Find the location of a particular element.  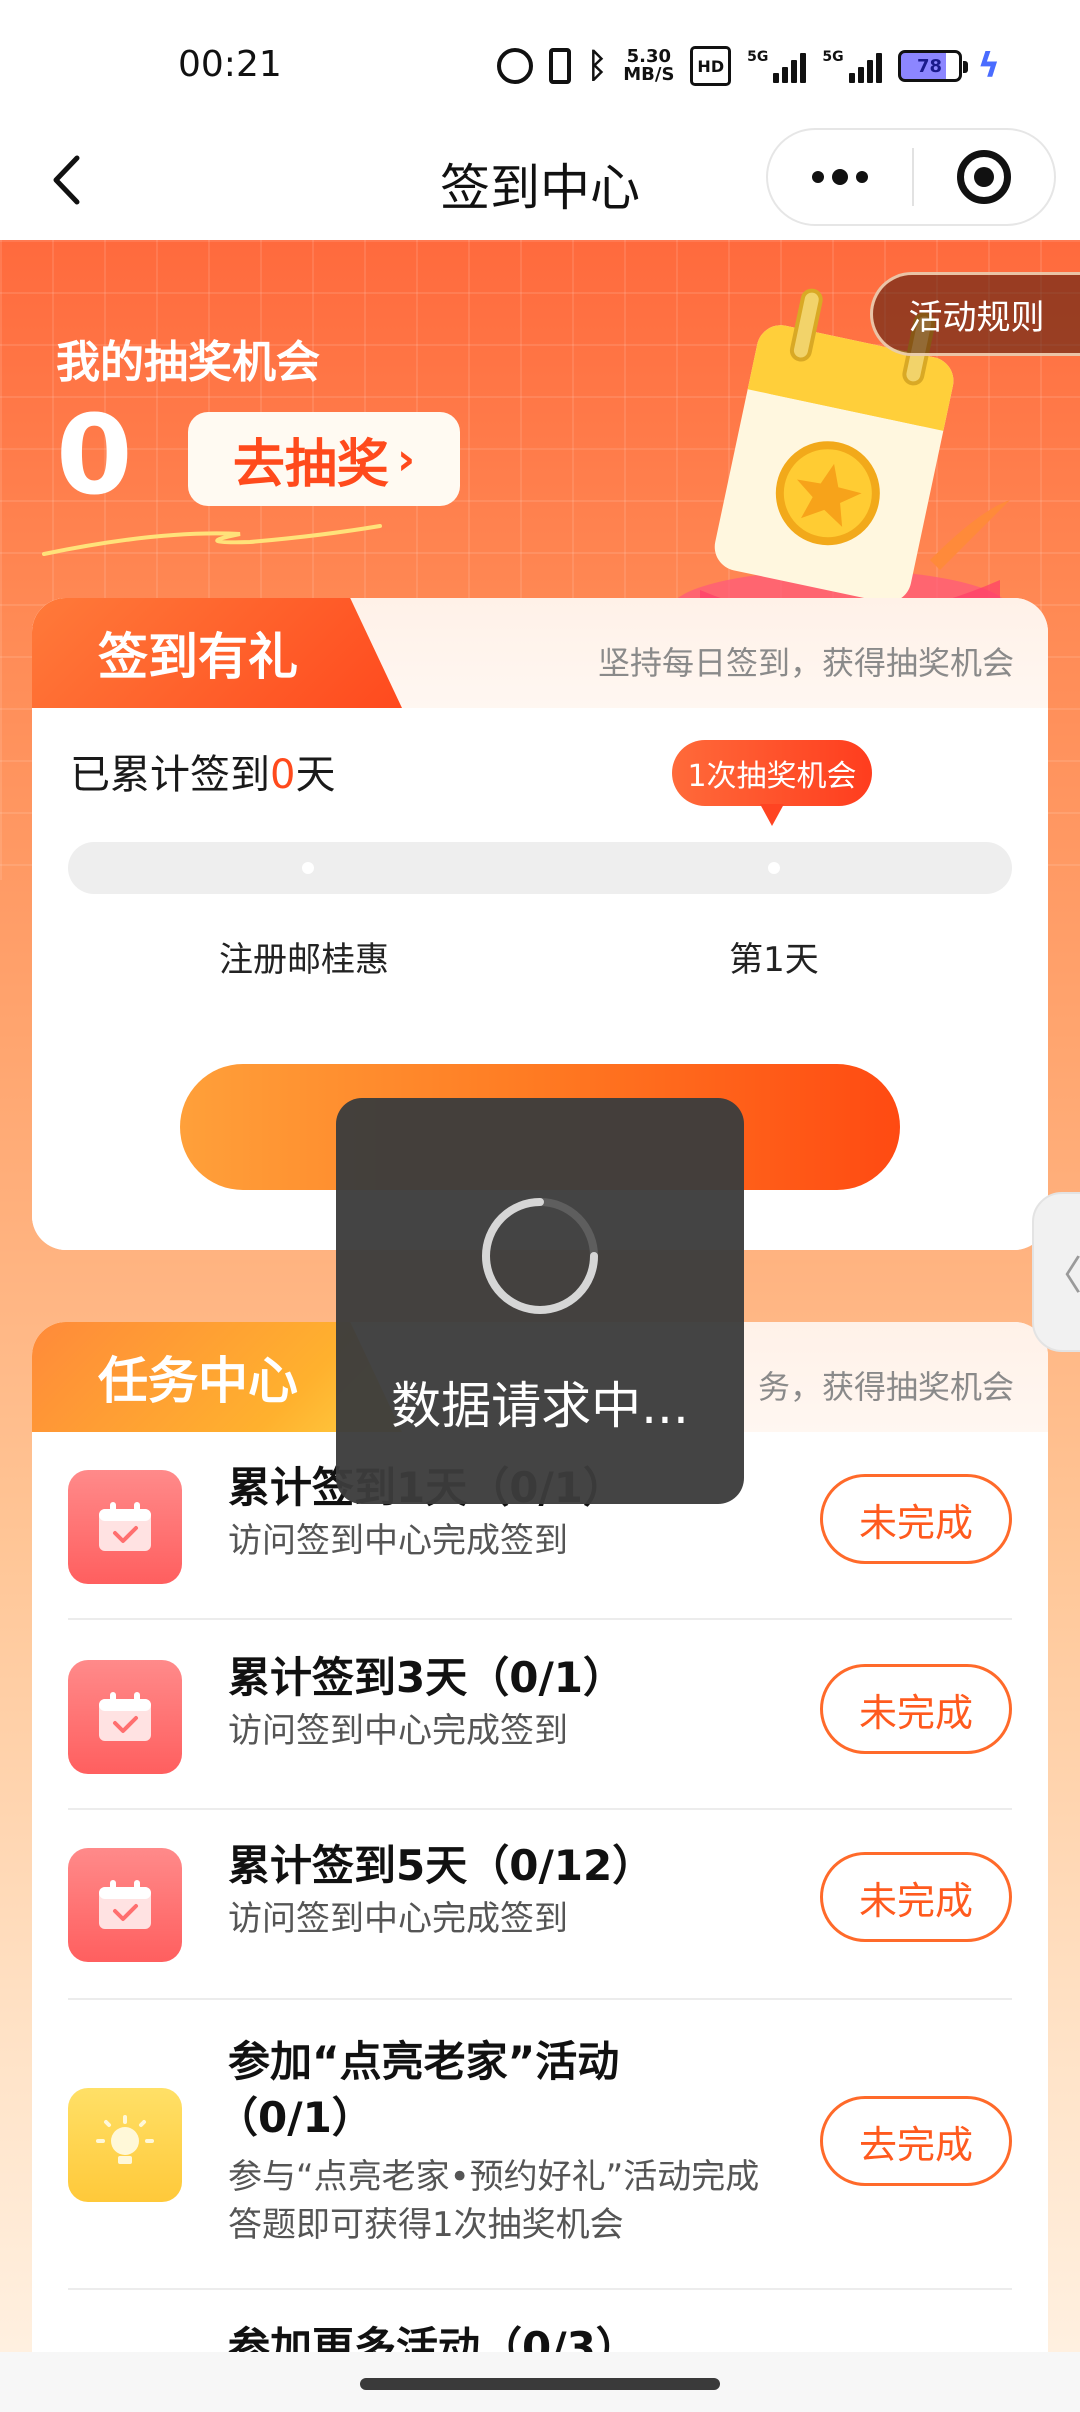

task-title: 参加更多活动（0/3） is located at coordinates (433, 2337).